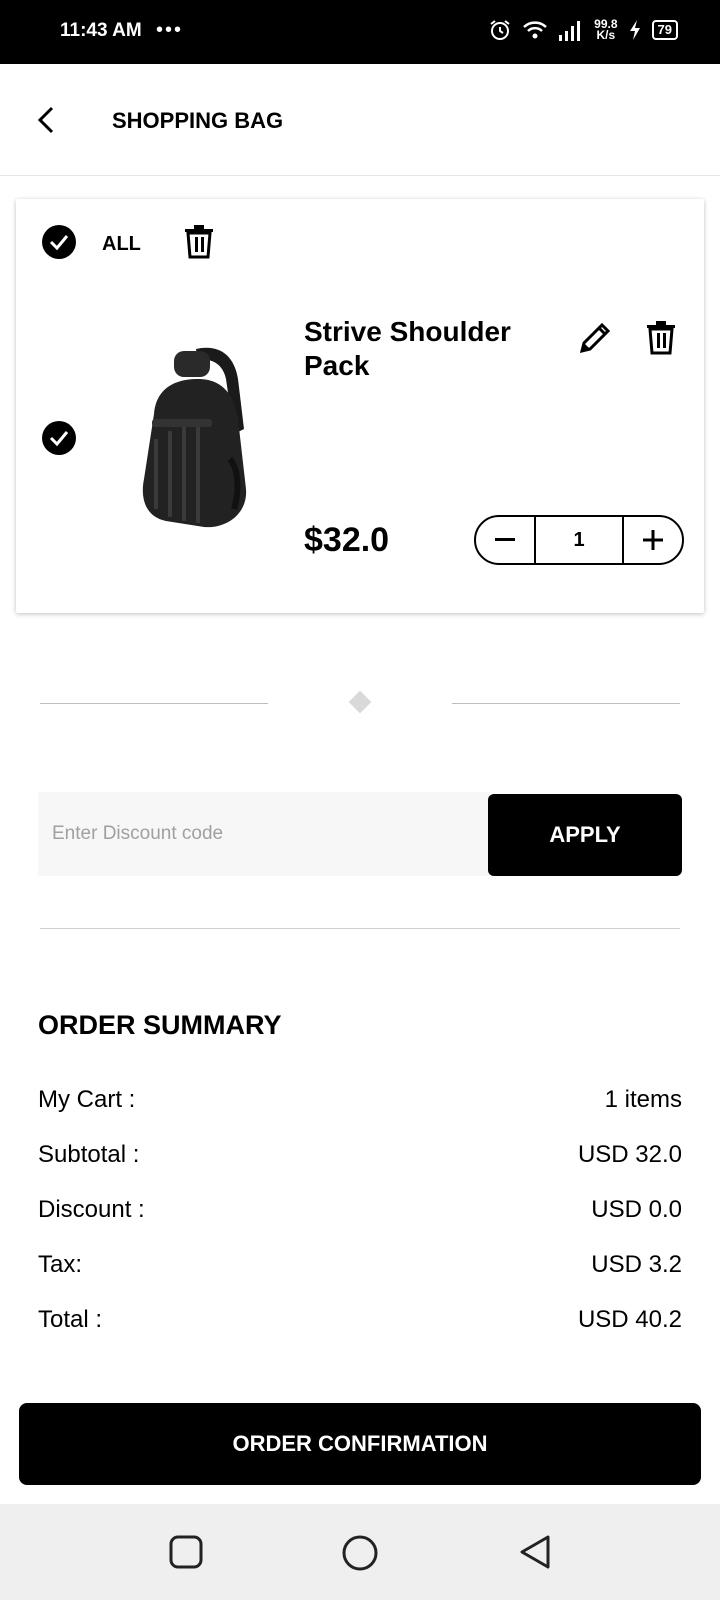  What do you see at coordinates (629, 1154) in the screenshot?
I see `summary-value: USD 32.0` at bounding box center [629, 1154].